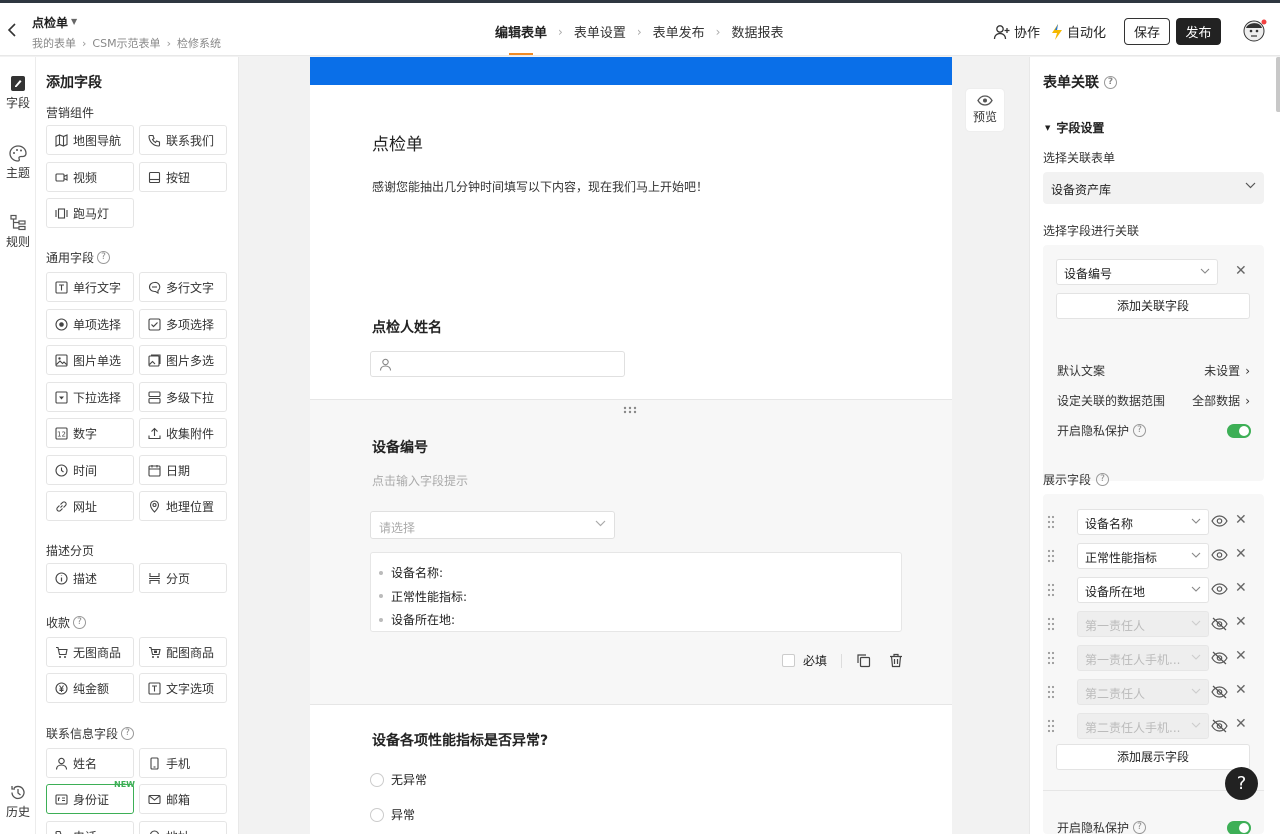 Image resolution: width=1280 pixels, height=834 pixels. I want to click on field-contact-us: 联系我们, so click(183, 140).